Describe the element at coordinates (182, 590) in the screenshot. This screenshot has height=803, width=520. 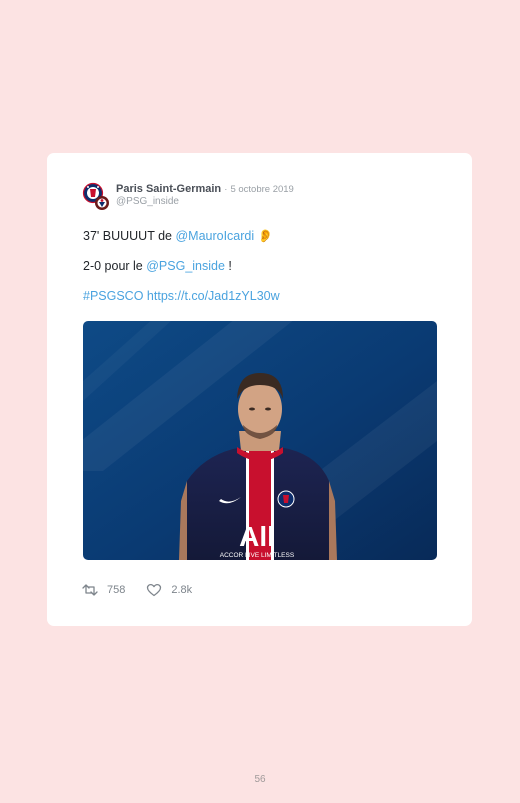
I see `like-count: 2.8k` at that location.